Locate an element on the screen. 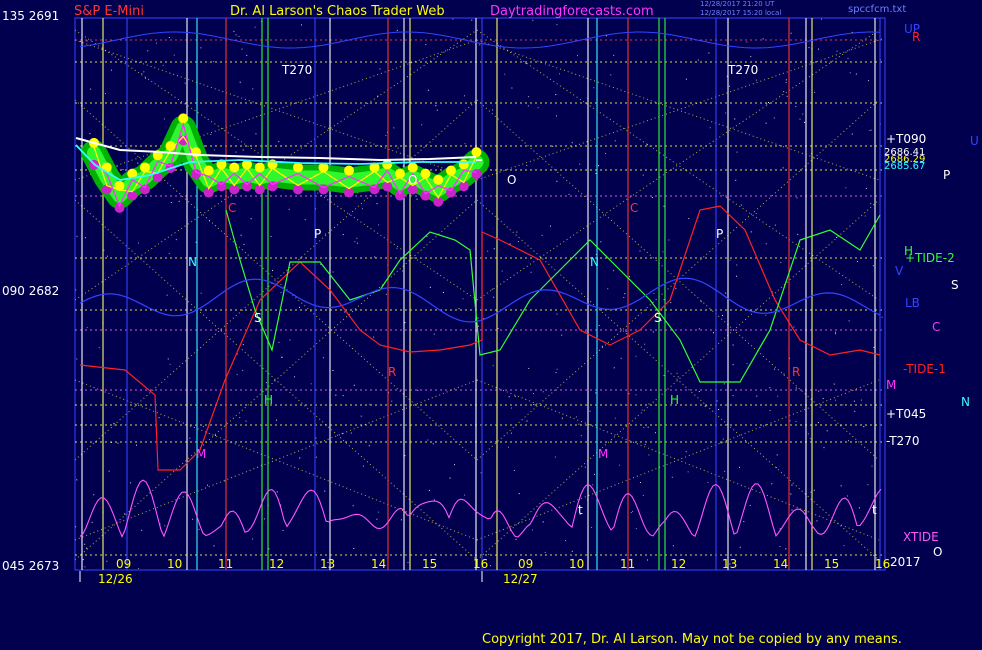 The image size is (982, 650). label-t270: -T270 is located at coordinates (903, 441).